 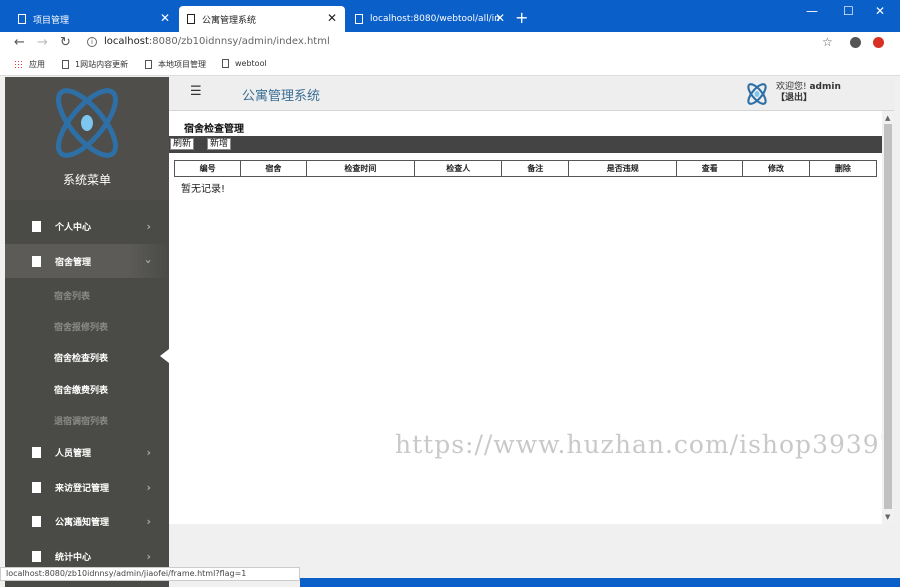 What do you see at coordinates (791, 87) in the screenshot?
I see `welcome-text: 欢迎您!` at bounding box center [791, 87].